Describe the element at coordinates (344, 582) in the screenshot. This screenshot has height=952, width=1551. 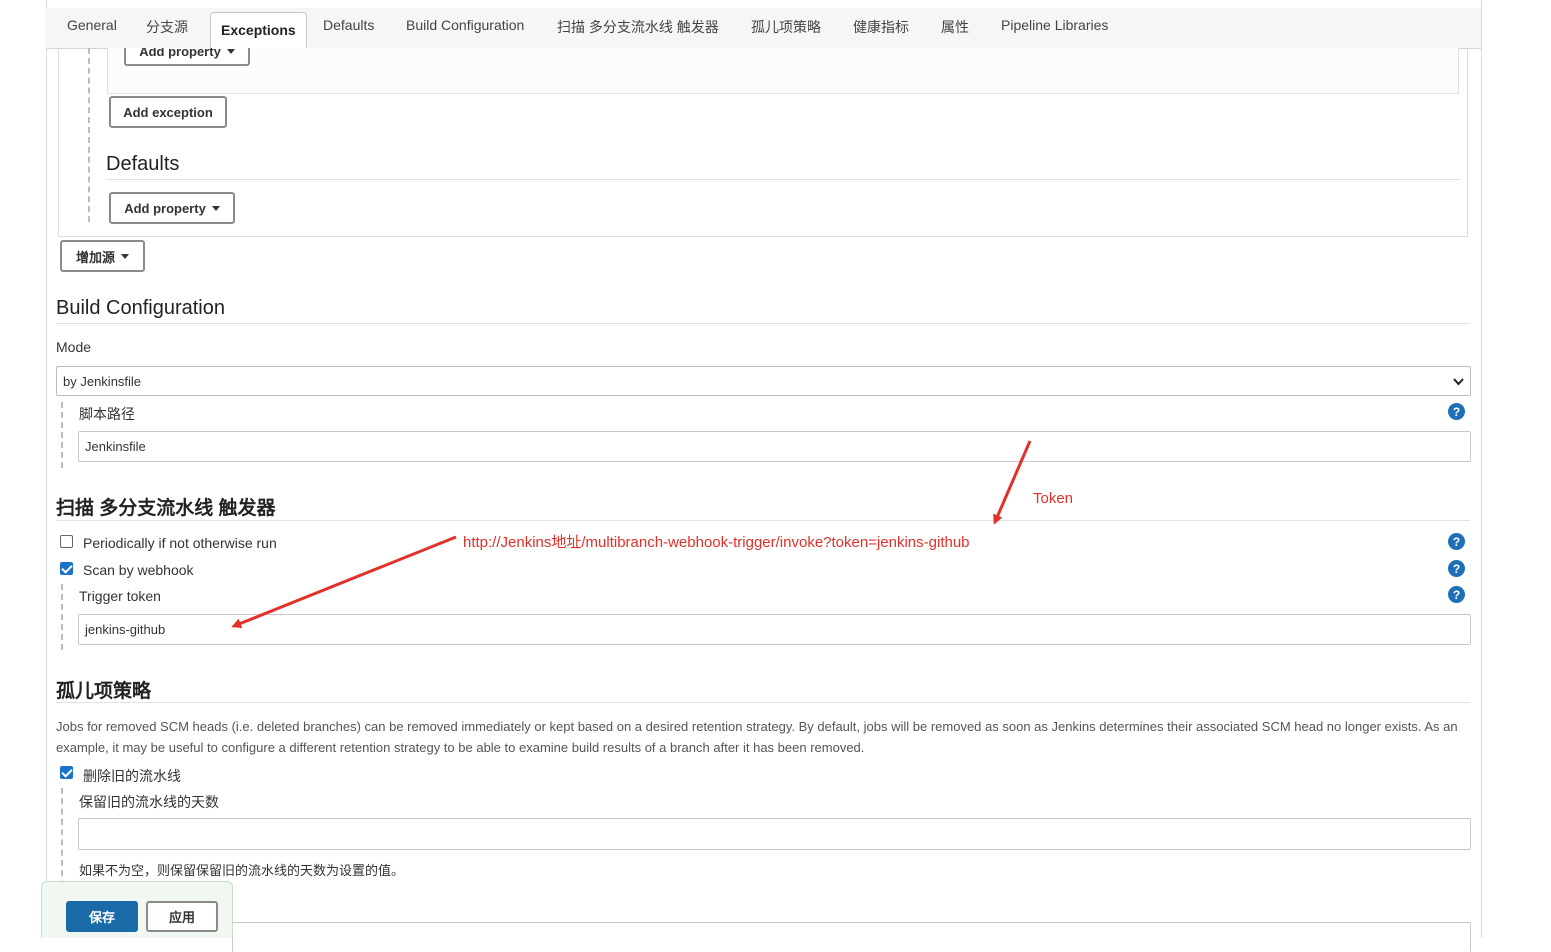
I see `arrow-to-token-icon` at that location.